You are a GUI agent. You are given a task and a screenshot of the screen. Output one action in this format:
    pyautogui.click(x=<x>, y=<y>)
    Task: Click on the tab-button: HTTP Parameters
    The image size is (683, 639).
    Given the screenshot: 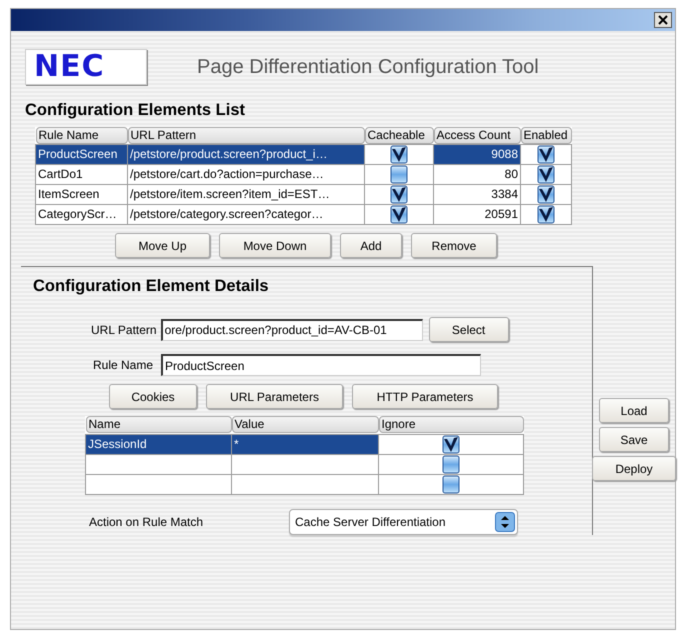 What is the action you would take?
    pyautogui.click(x=425, y=397)
    